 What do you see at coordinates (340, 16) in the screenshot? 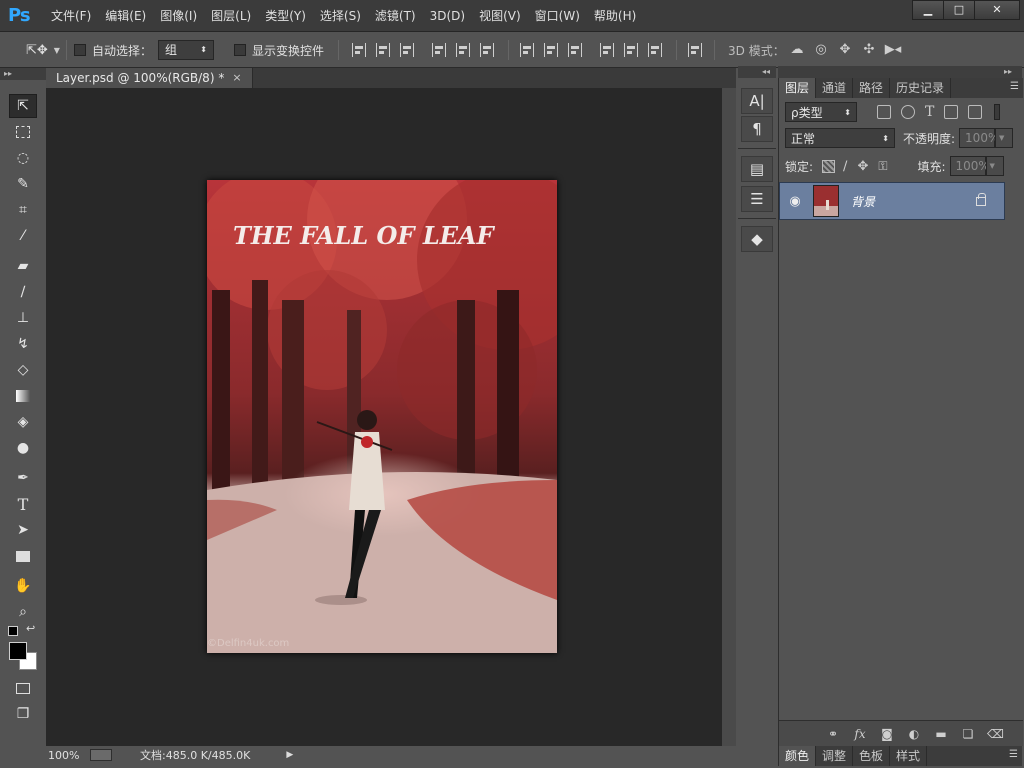
I see `menu-select: 选择(S)` at bounding box center [340, 16].